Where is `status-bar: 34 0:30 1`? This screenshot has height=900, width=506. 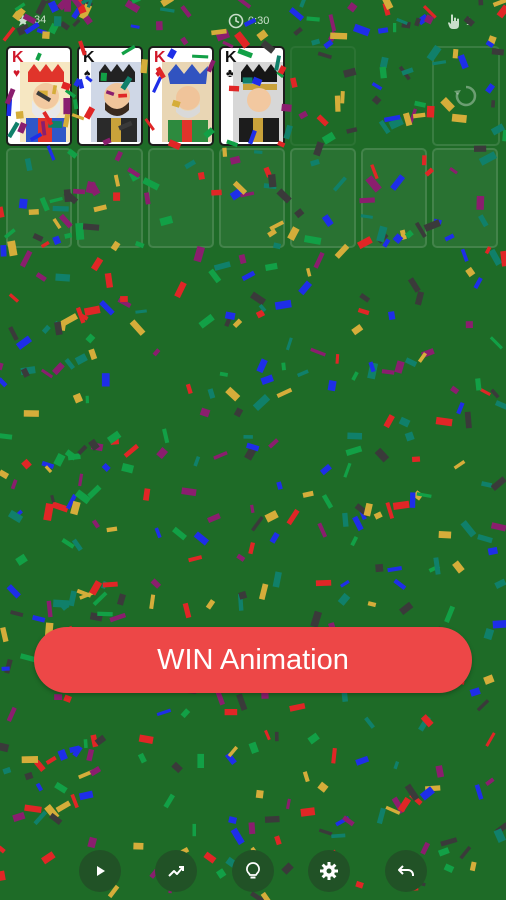 status-bar: 34 0:30 1 is located at coordinates (253, 20).